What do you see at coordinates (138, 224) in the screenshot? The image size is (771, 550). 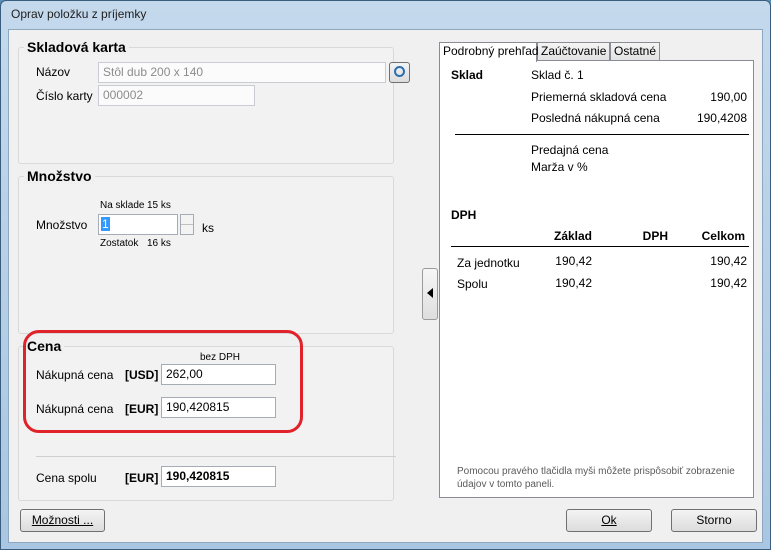 I see `mnozstvo-input: 1` at bounding box center [138, 224].